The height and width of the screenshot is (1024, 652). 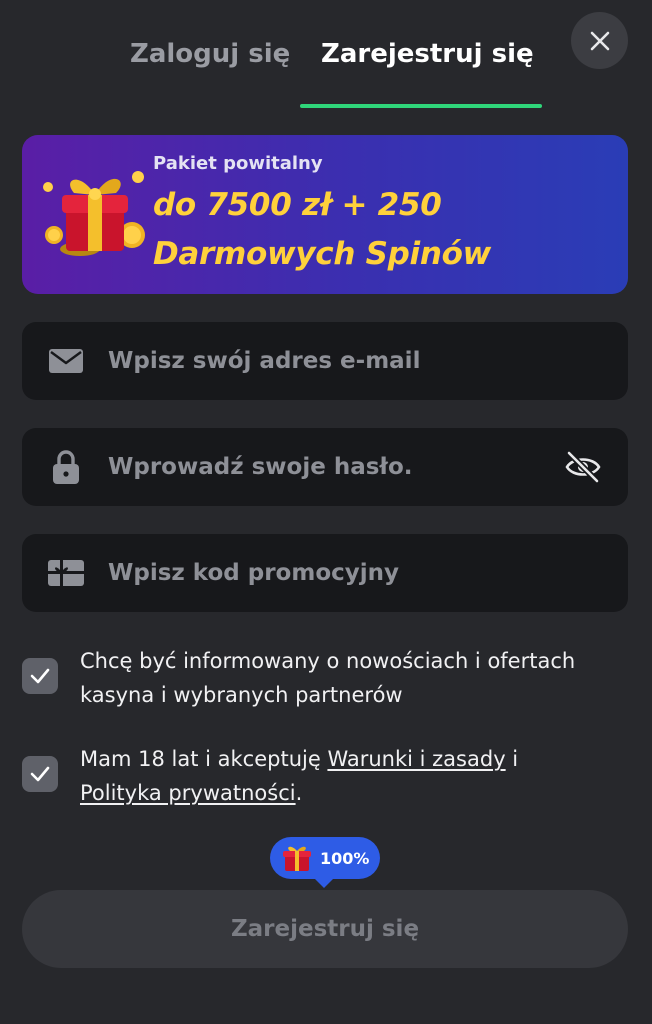 I want to click on bonus-badge: 100%, so click(x=325, y=862).